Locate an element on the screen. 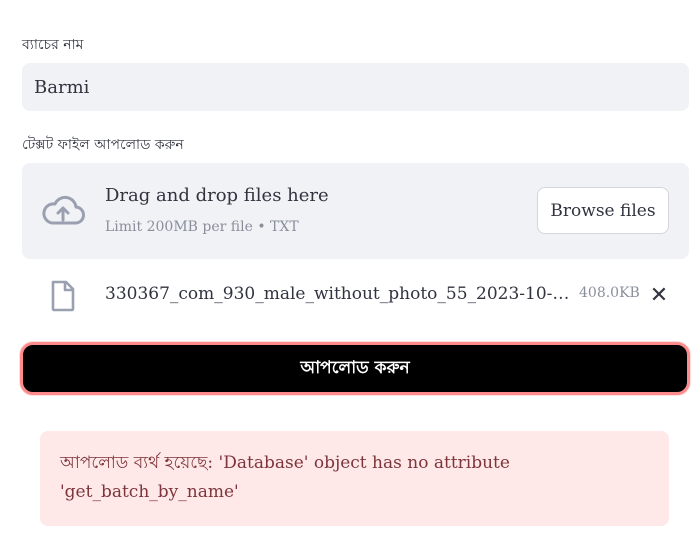 The image size is (693, 551). upload-button: আপলোড করুন is located at coordinates (355, 368).